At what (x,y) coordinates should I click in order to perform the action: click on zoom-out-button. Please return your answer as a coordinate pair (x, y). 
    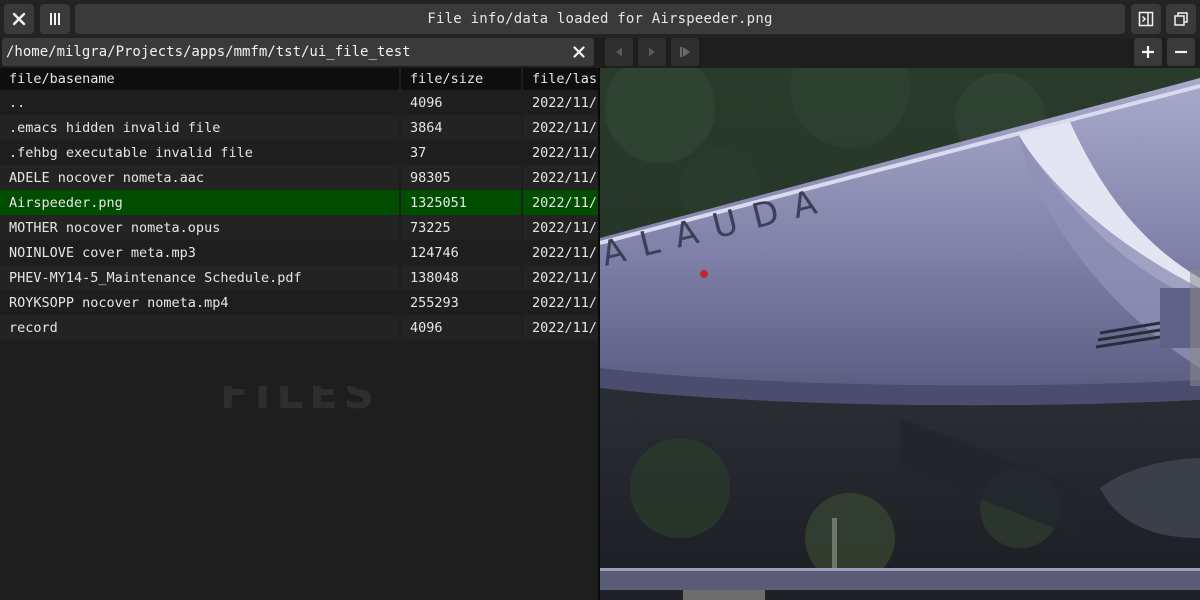
    Looking at the image, I should click on (1181, 52).